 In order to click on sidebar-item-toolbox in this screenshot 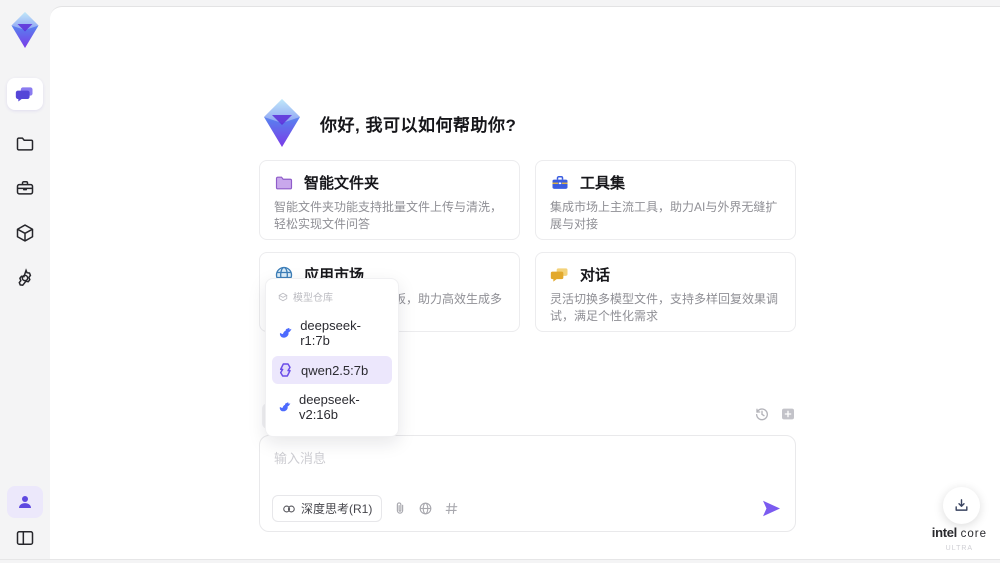, I will do `click(25, 188)`.